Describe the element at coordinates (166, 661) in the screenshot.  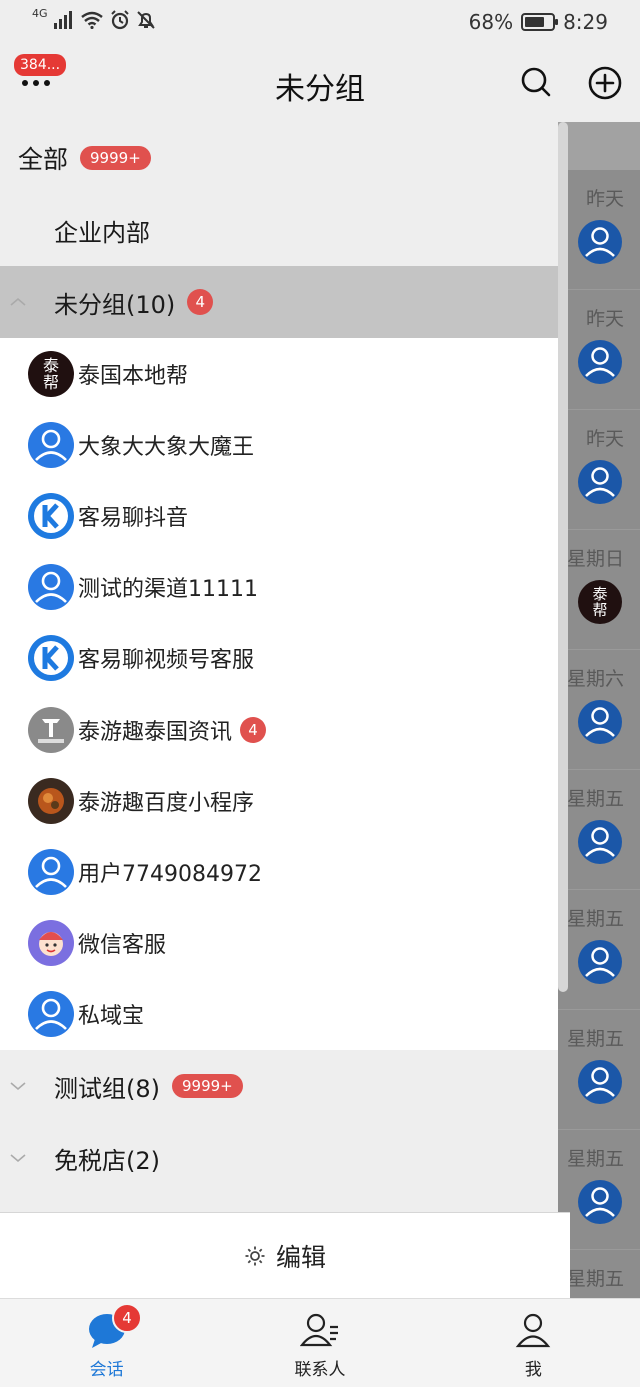
I see `member-name: 客易聊视频号客服` at that location.